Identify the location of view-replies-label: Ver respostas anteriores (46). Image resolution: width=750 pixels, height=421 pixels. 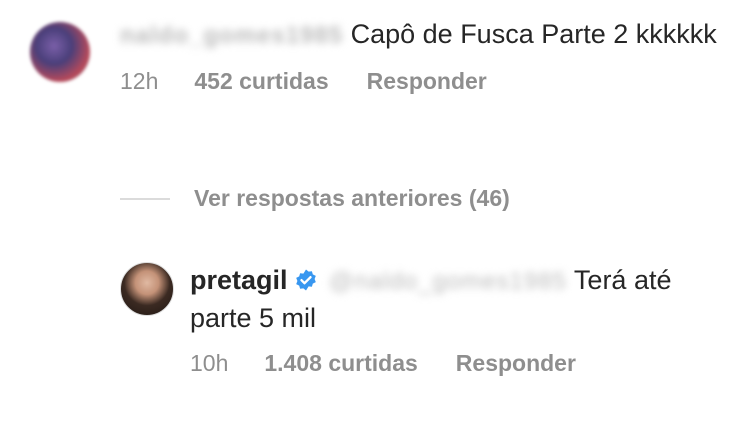
(352, 198).